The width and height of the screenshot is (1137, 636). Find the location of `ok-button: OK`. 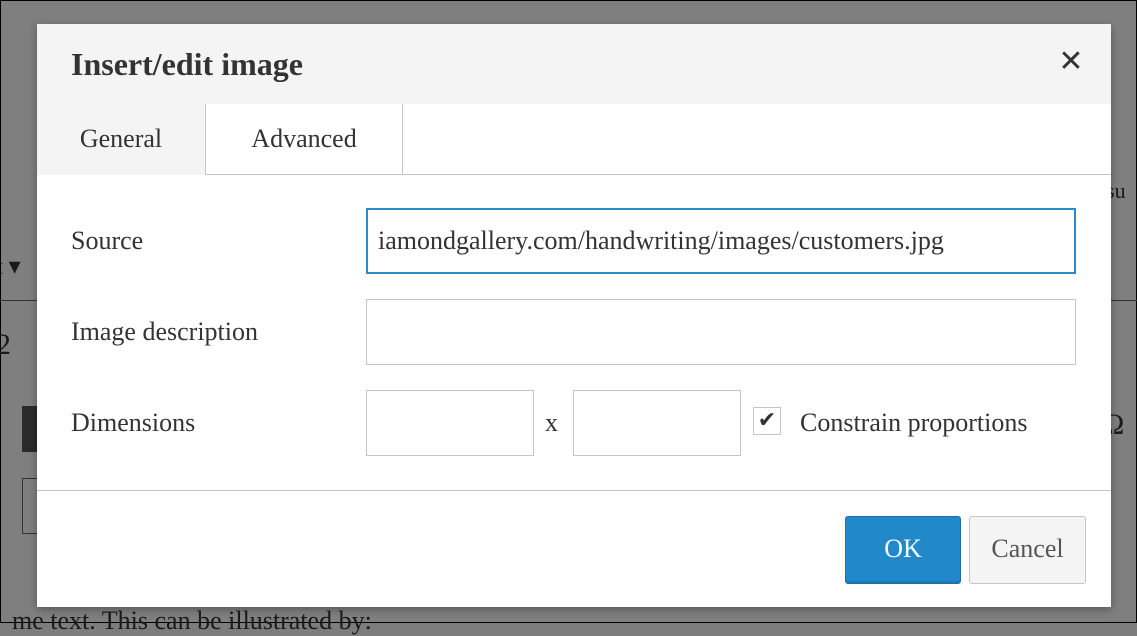

ok-button: OK is located at coordinates (903, 550).